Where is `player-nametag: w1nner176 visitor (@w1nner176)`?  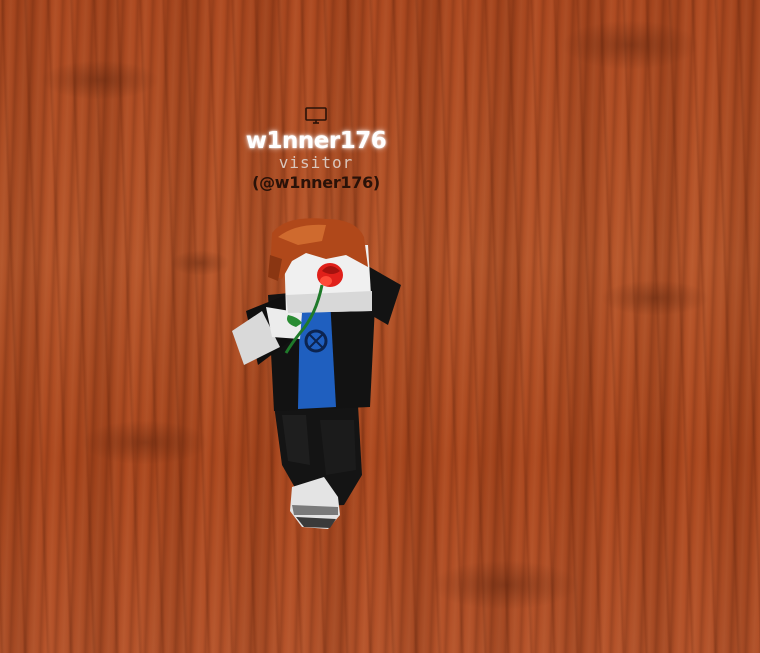
player-nametag: w1nner176 visitor (@w1nner176) is located at coordinates (316, 150).